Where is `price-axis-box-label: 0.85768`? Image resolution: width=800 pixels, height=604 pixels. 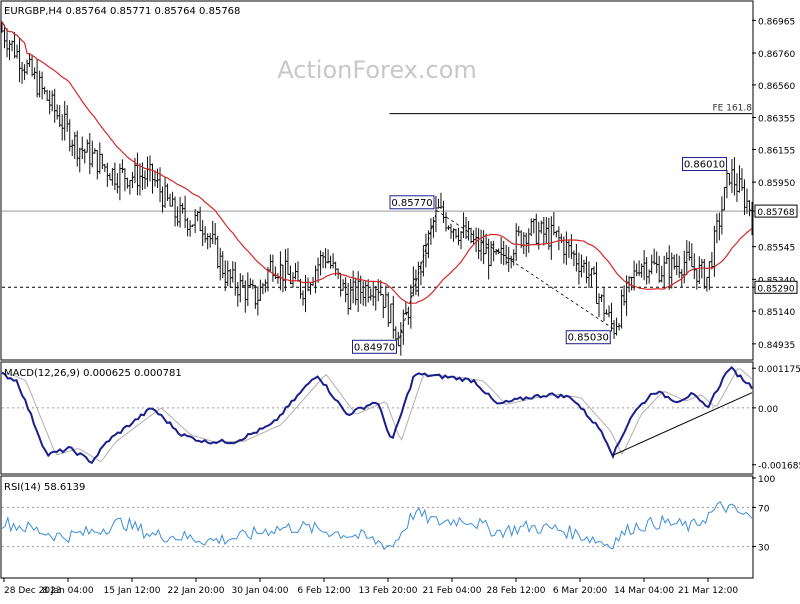 price-axis-box-label: 0.85768 is located at coordinates (775, 213).